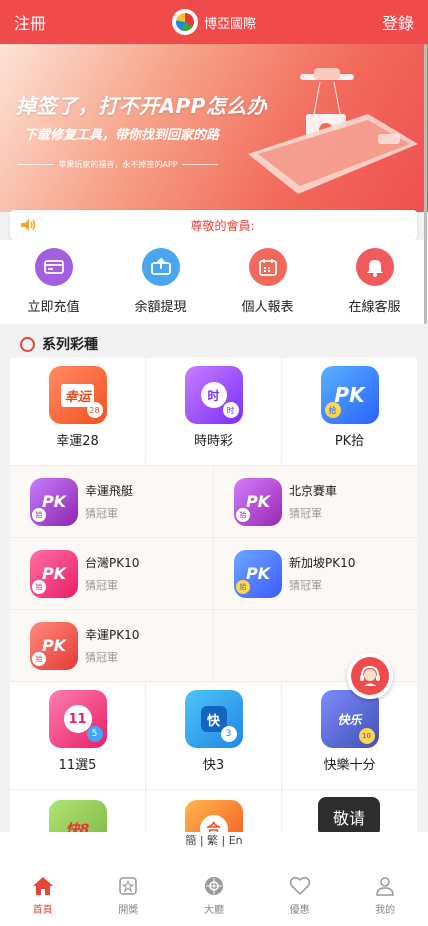 This screenshot has height=926, width=428. What do you see at coordinates (228, 734) in the screenshot?
I see `kuai3-badge: 3` at bounding box center [228, 734].